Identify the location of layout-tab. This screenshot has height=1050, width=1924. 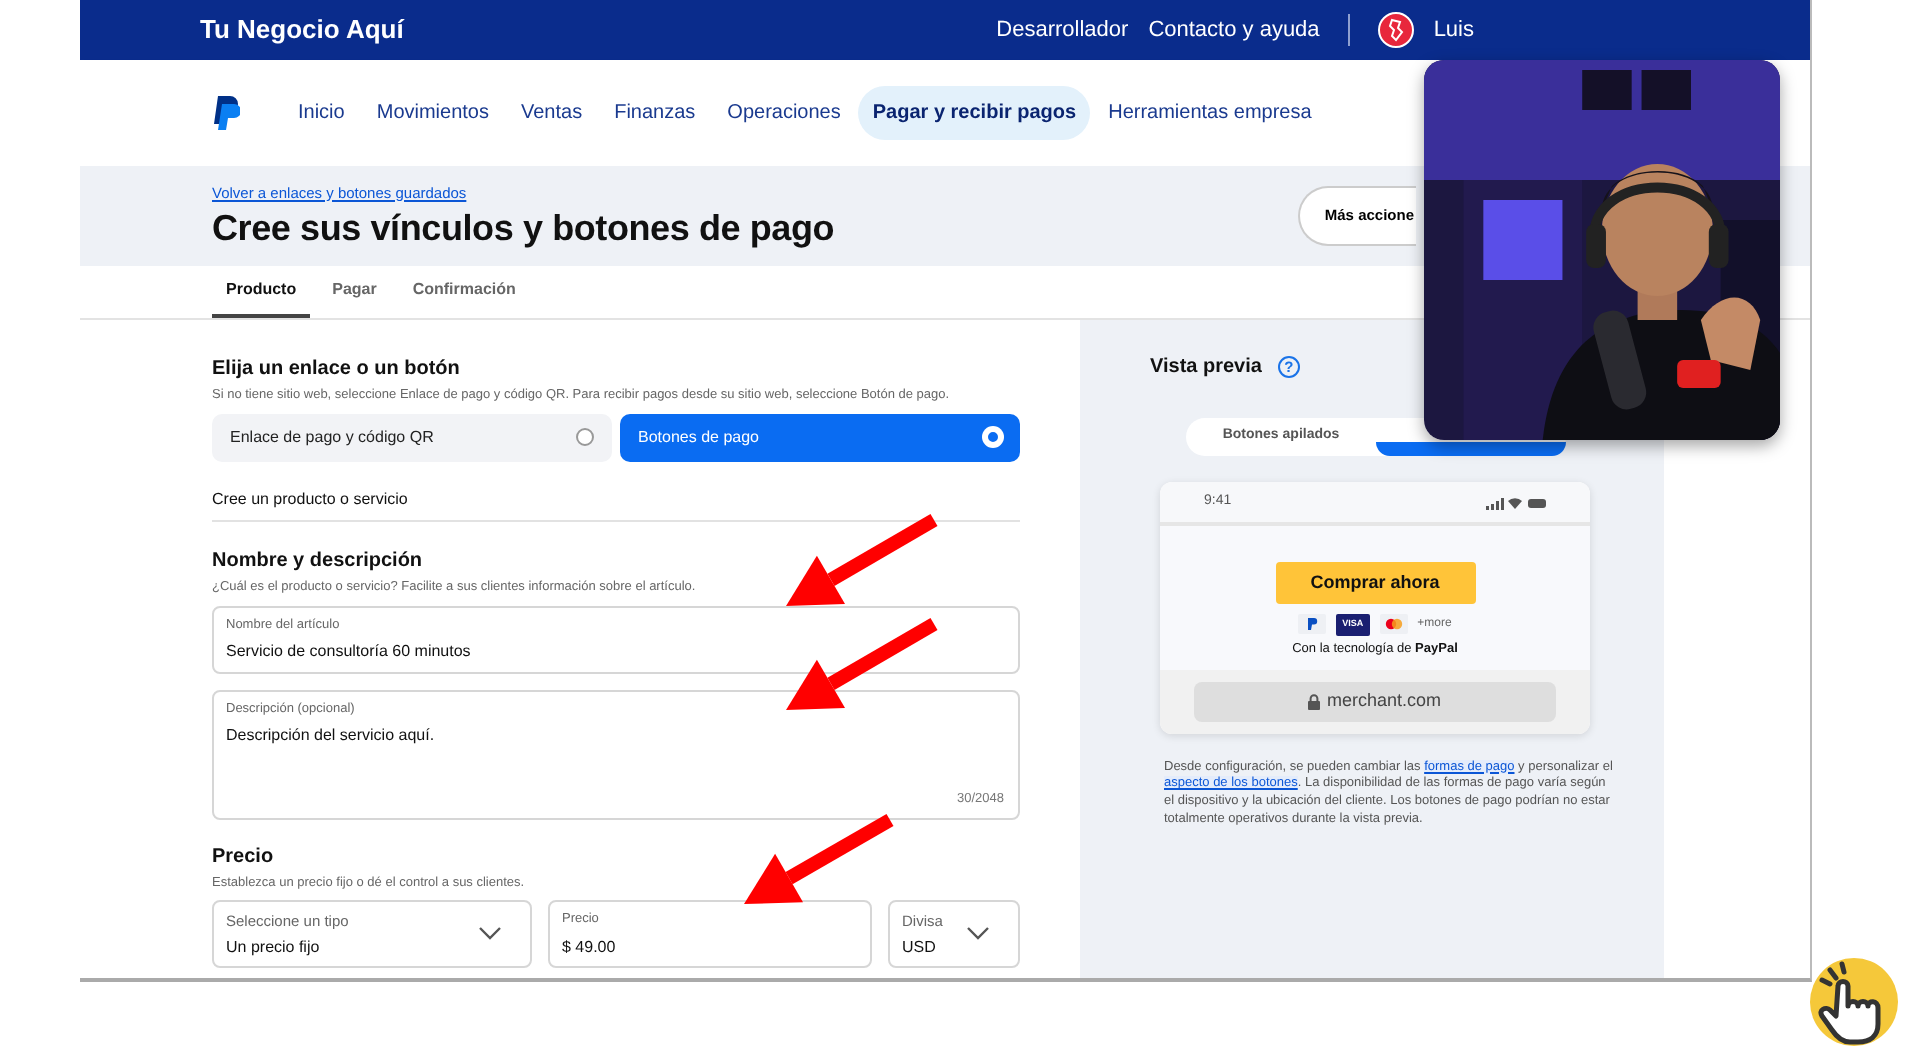
(1471, 449).